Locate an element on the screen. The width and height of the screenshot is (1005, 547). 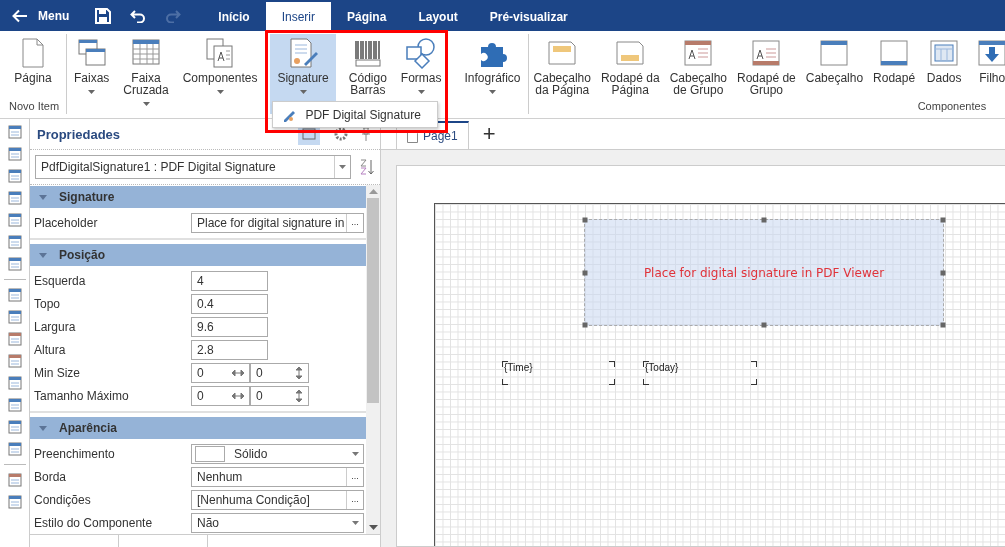
property-label: Topo is located at coordinates (48, 303).